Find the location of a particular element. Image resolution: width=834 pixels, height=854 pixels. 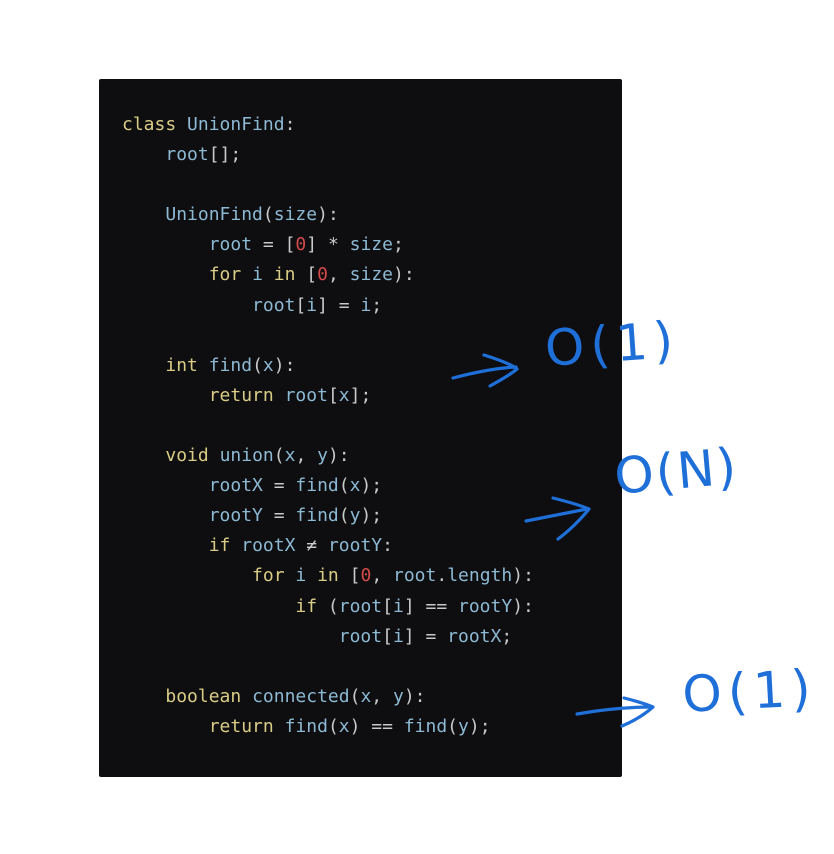

code-line: root[i] = i; is located at coordinates (328, 306).